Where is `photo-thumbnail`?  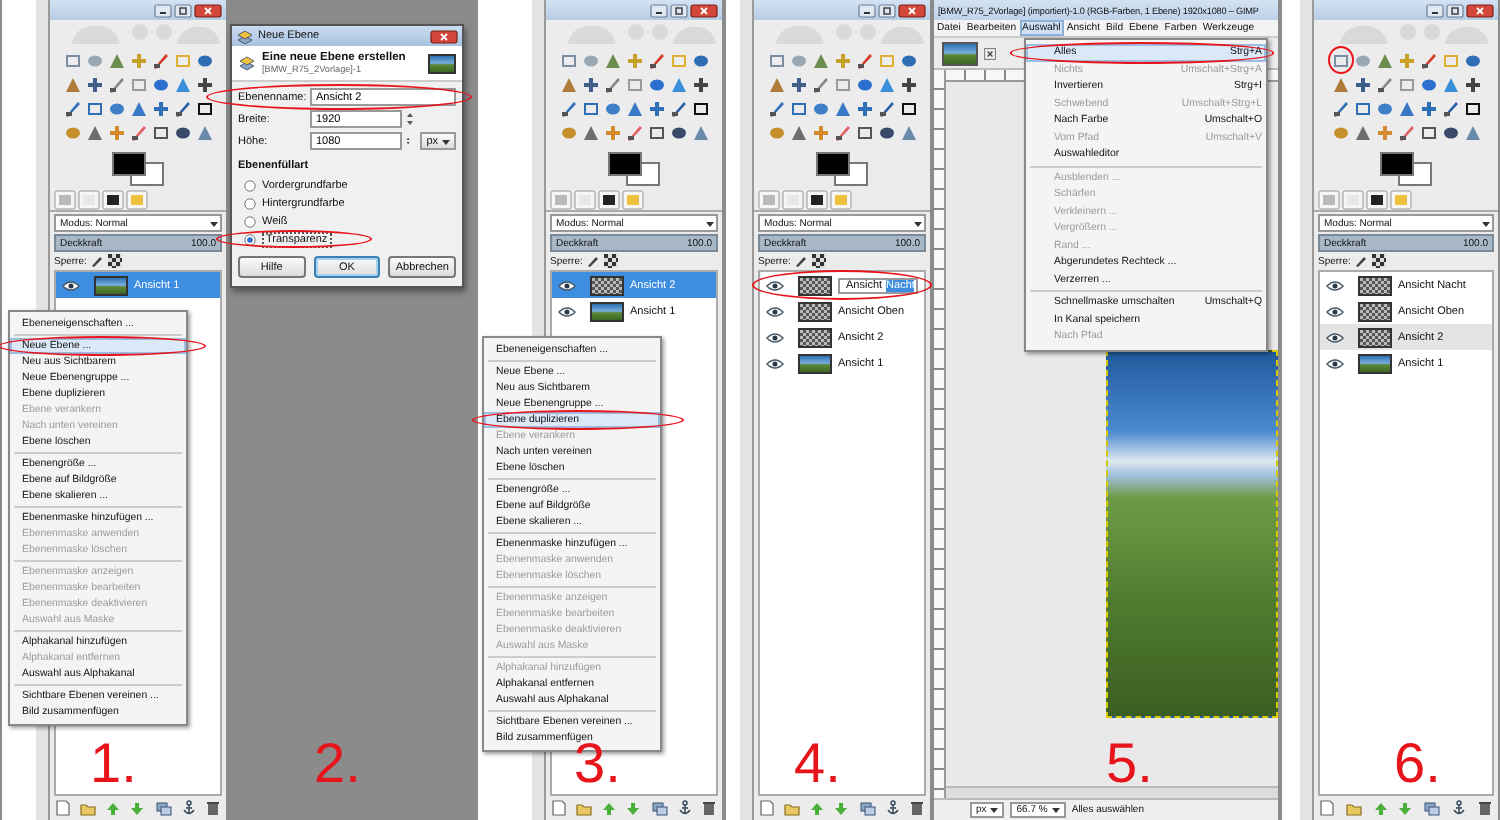 photo-thumbnail is located at coordinates (960, 53).